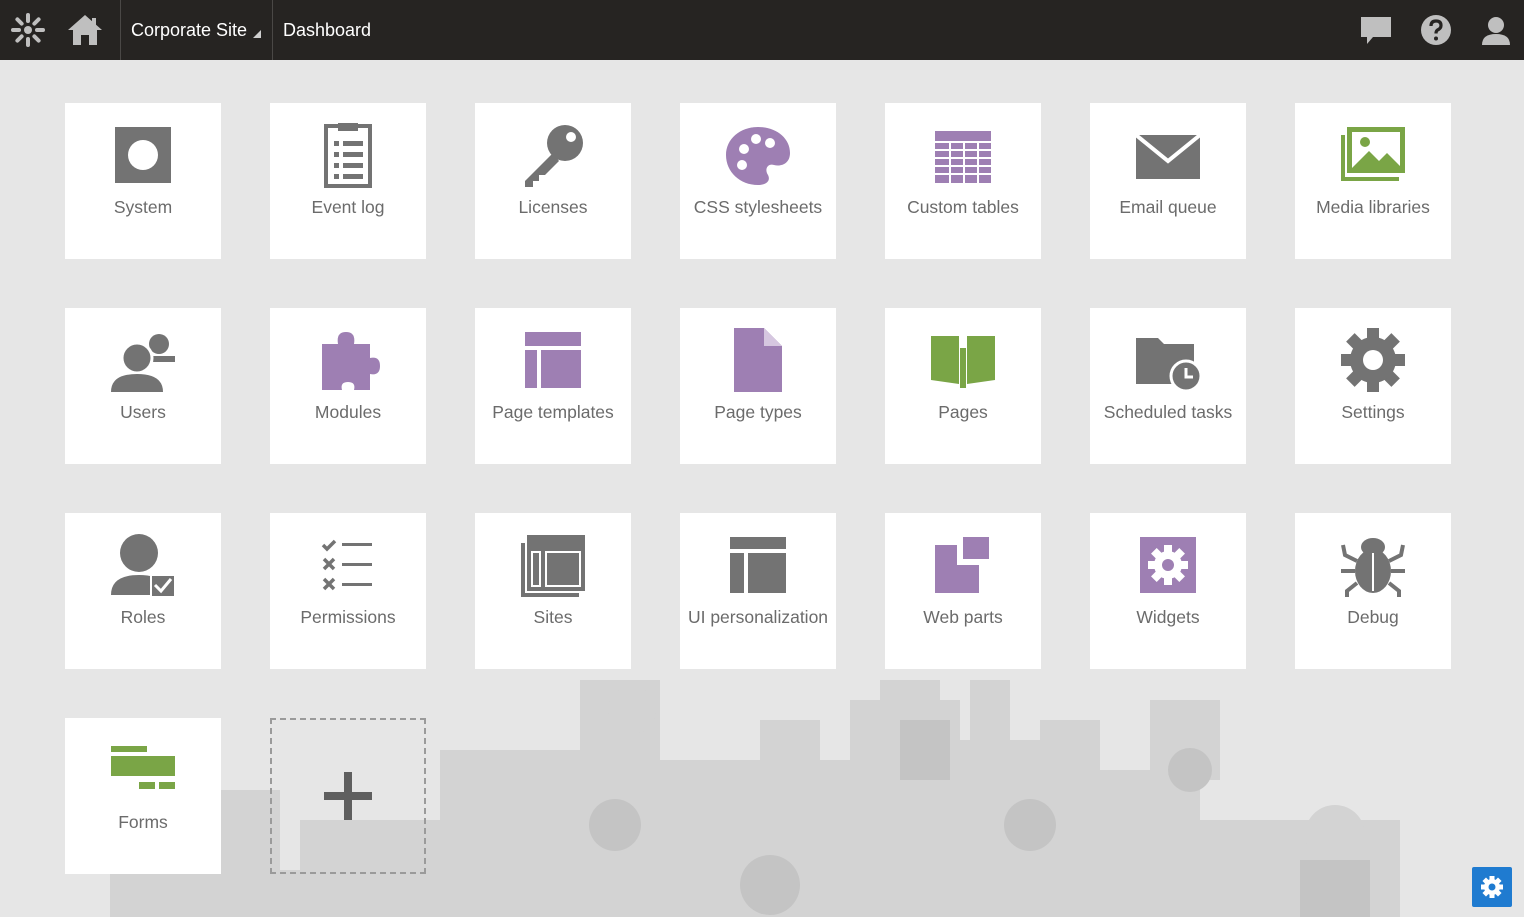 The width and height of the screenshot is (1524, 917). I want to click on tile-custom-tables: Custom tables, so click(963, 181).